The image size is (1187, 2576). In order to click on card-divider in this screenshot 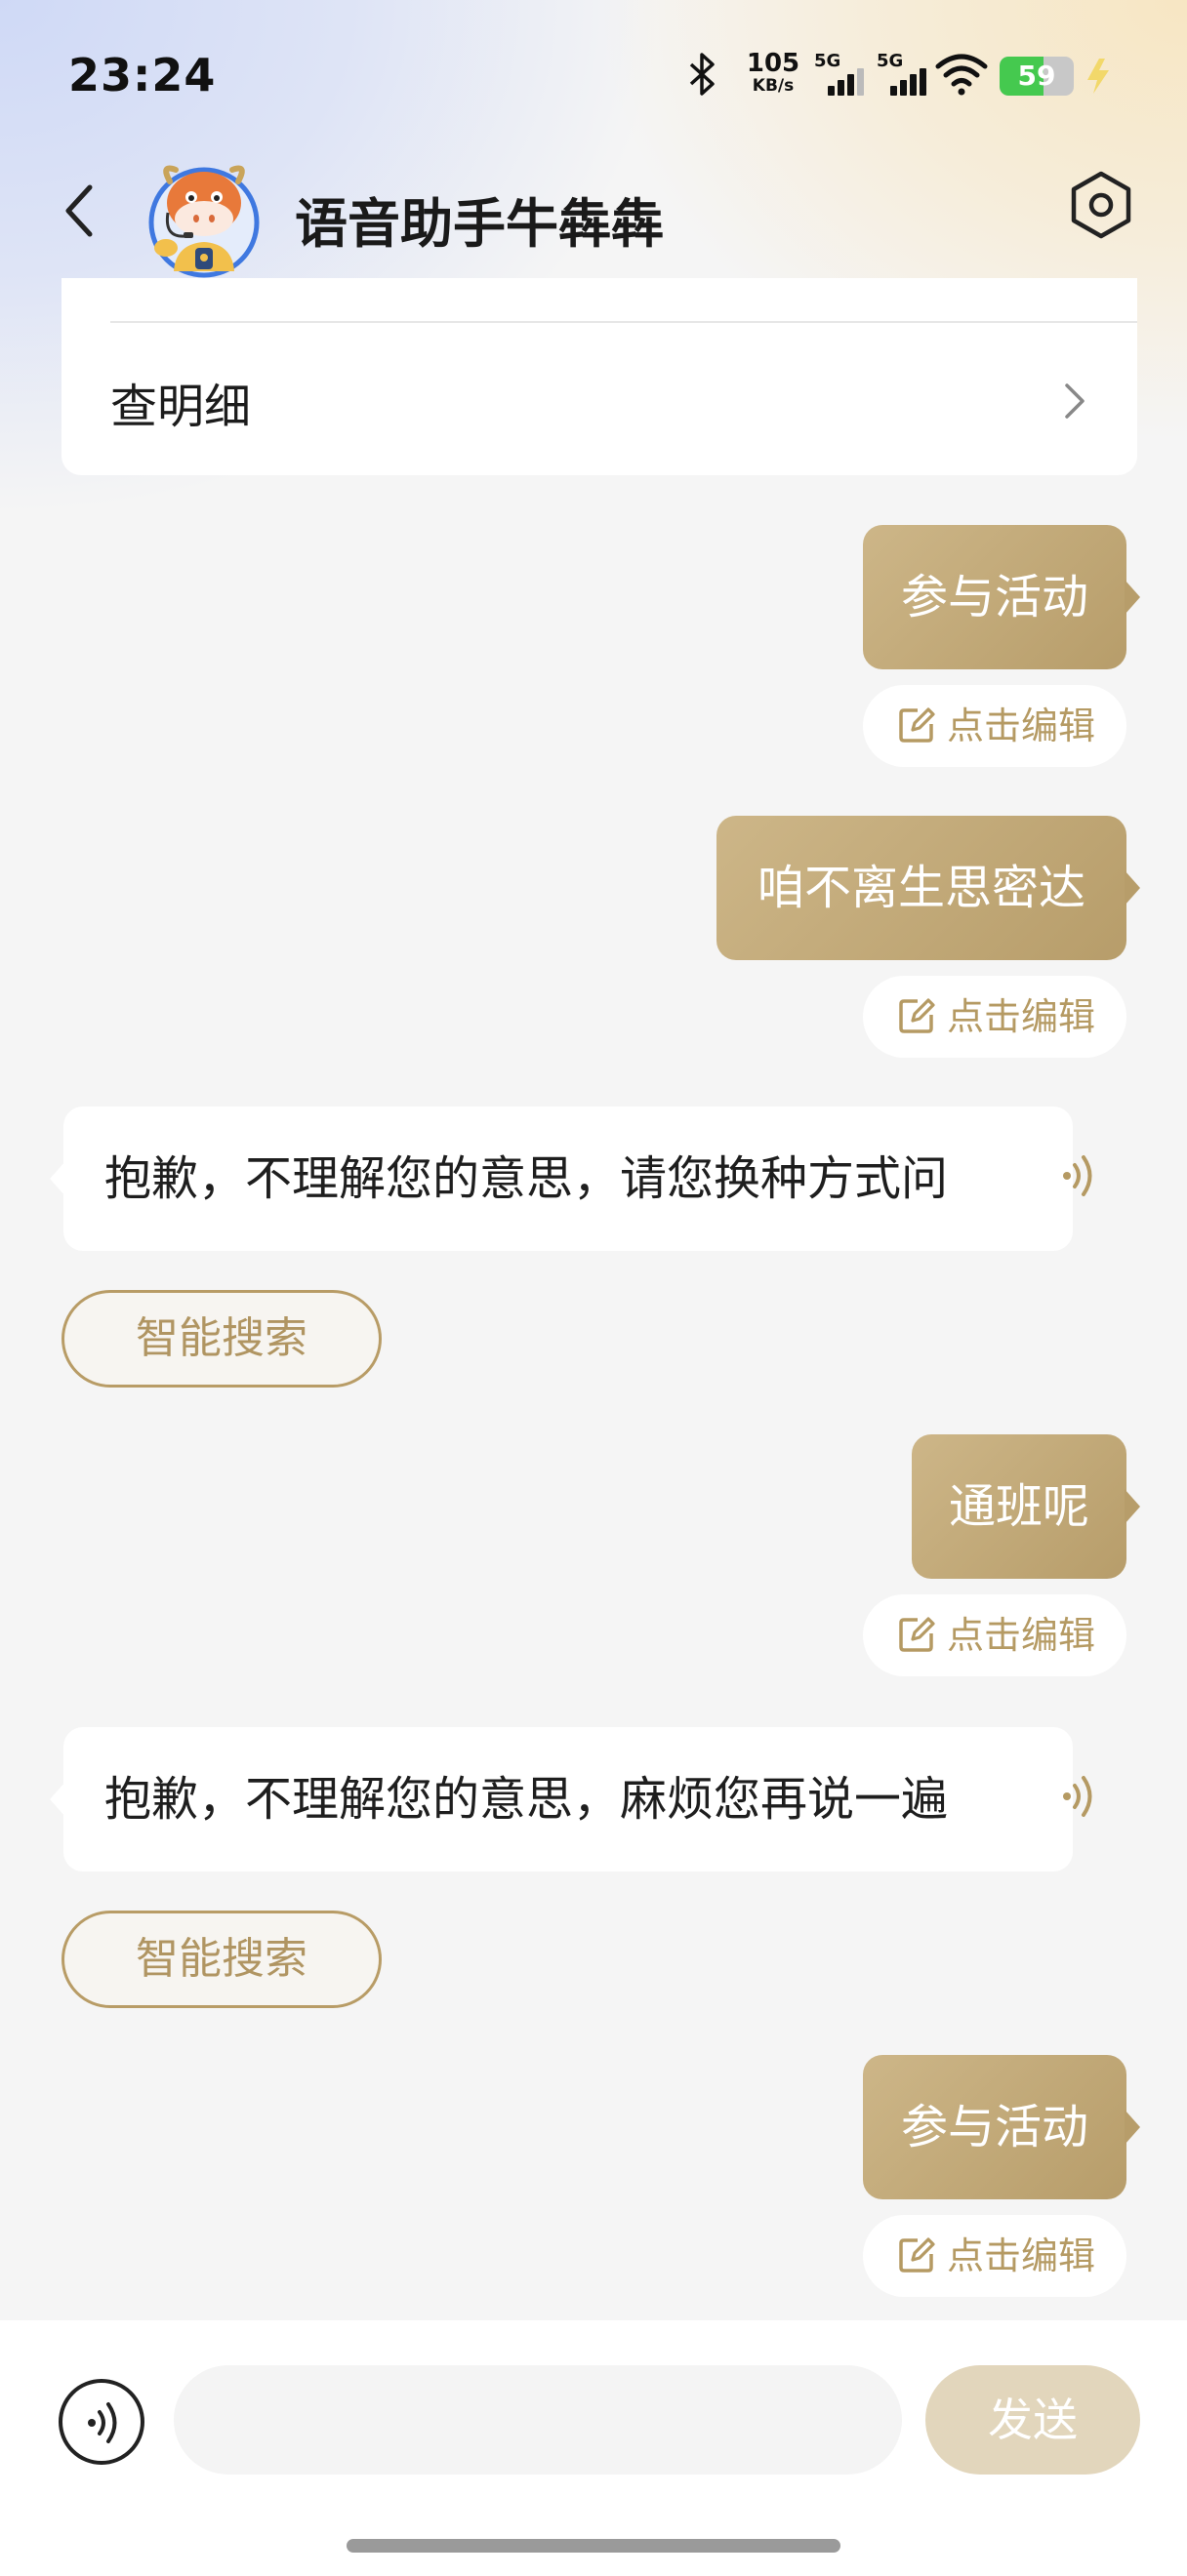, I will do `click(623, 322)`.